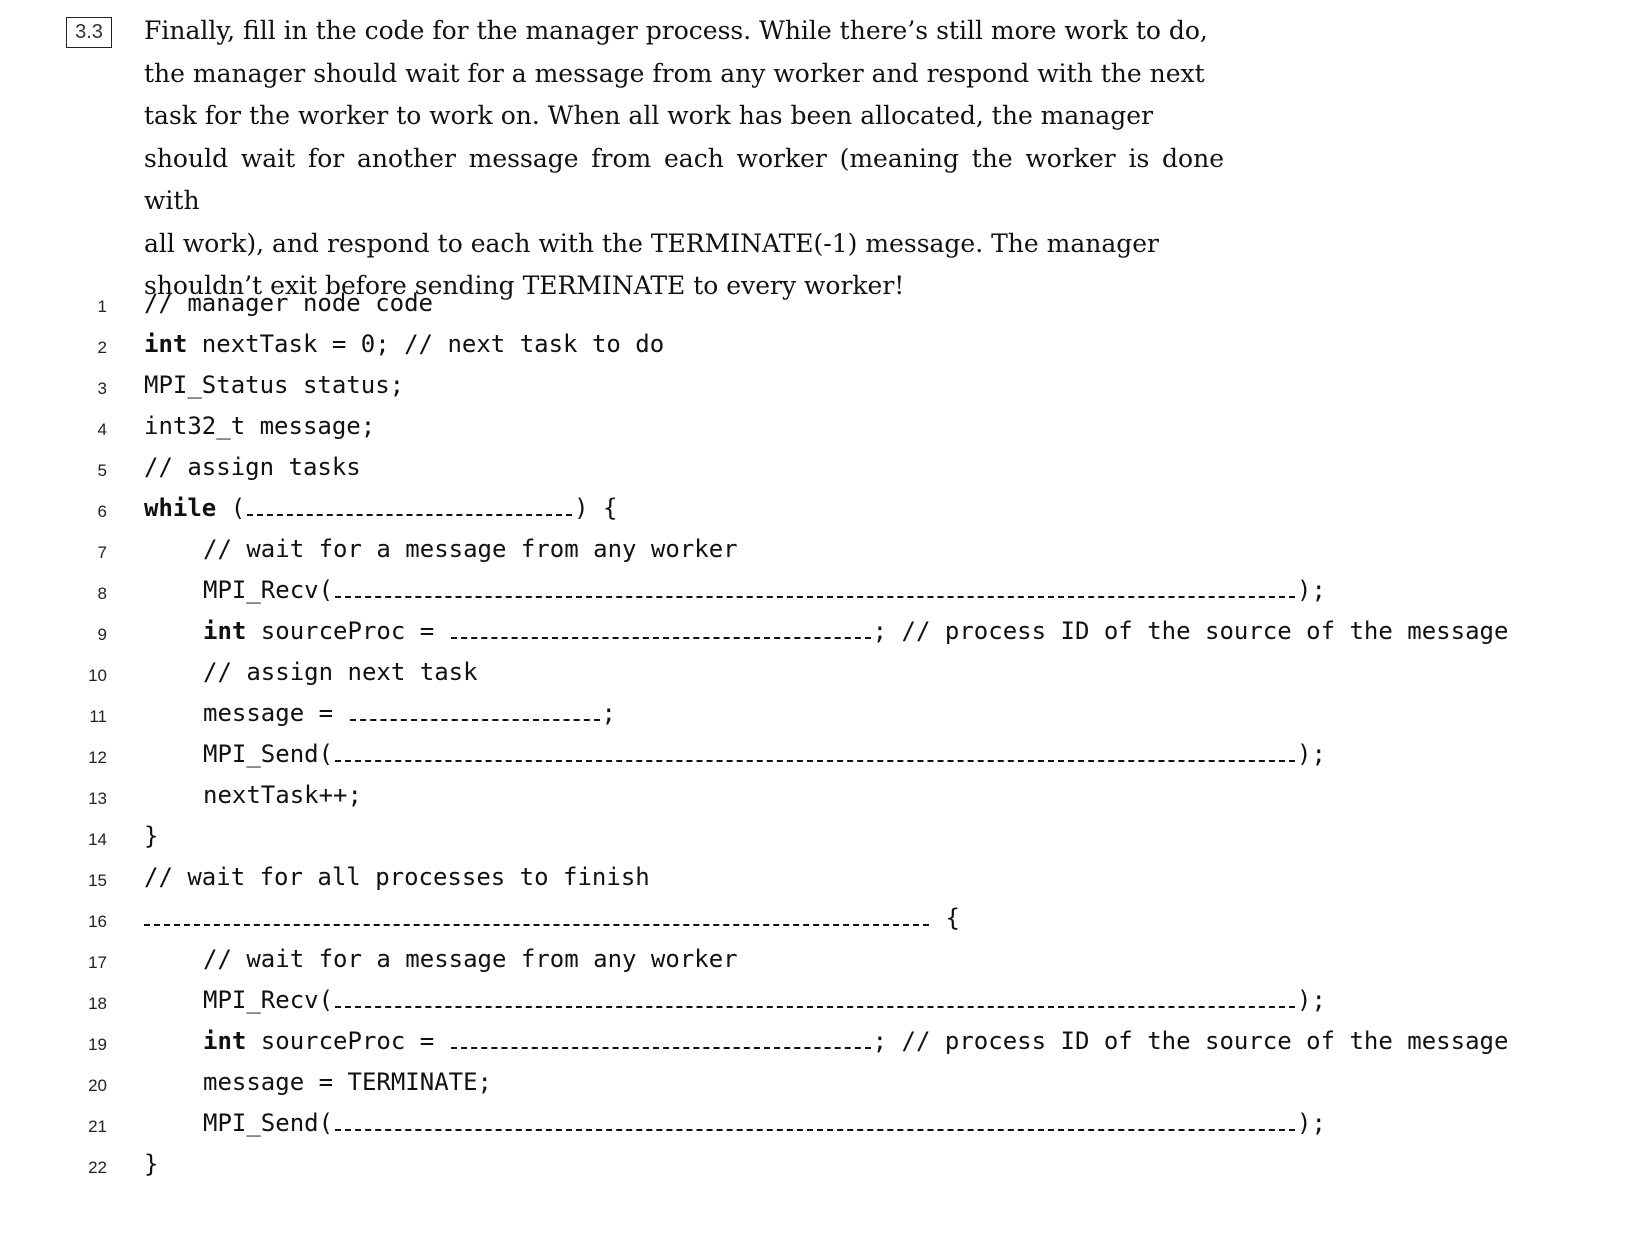  I want to click on code-fragment: nextTask = 0; // next task to do, so click(426, 344).